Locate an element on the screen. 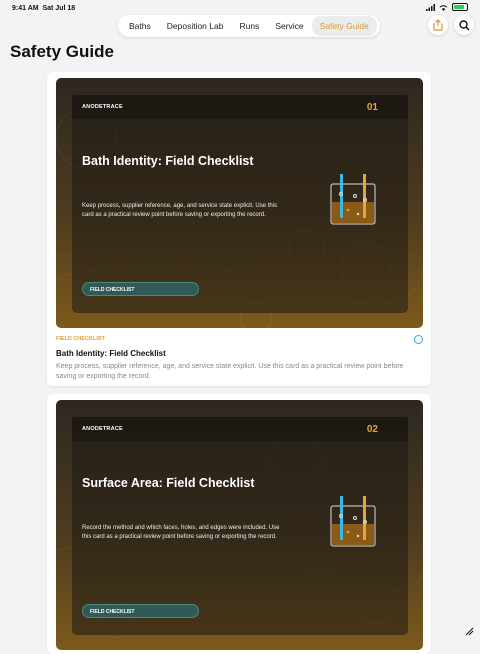 The height and width of the screenshot is (654, 480). card-number: 01 is located at coordinates (372, 107).